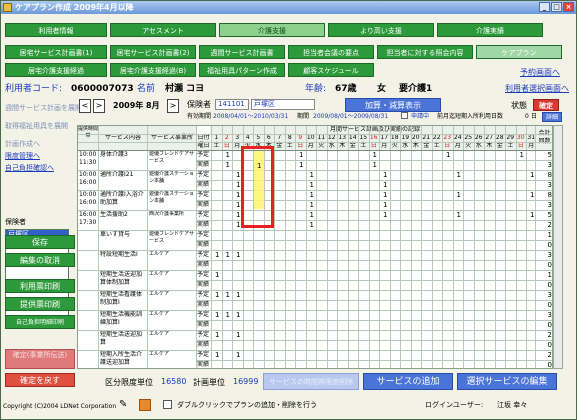 This screenshot has height=420, width=577. Describe the element at coordinates (85, 106) in the screenshot. I see `prev-month-button: <` at that location.